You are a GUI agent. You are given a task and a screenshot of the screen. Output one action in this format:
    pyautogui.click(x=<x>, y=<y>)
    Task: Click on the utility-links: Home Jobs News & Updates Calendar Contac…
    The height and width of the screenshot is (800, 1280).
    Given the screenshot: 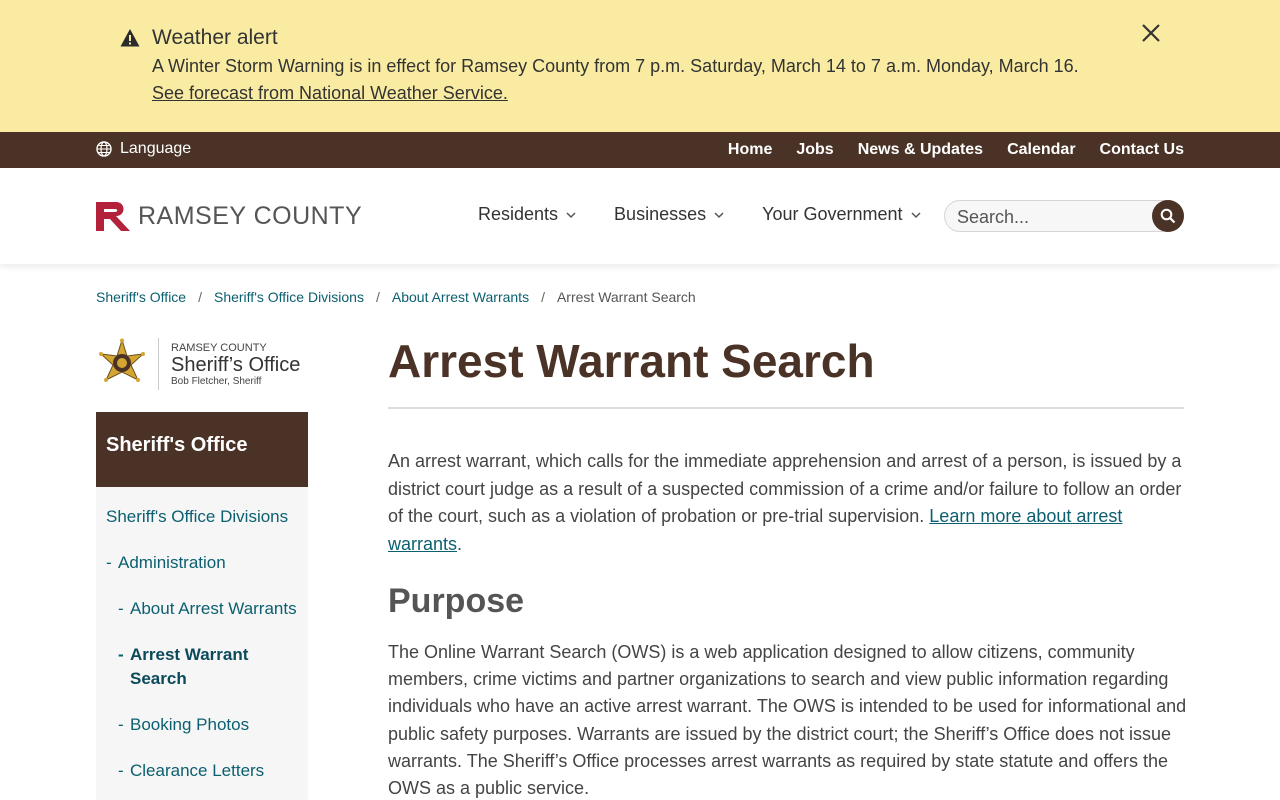 What is the action you would take?
    pyautogui.click(x=956, y=150)
    